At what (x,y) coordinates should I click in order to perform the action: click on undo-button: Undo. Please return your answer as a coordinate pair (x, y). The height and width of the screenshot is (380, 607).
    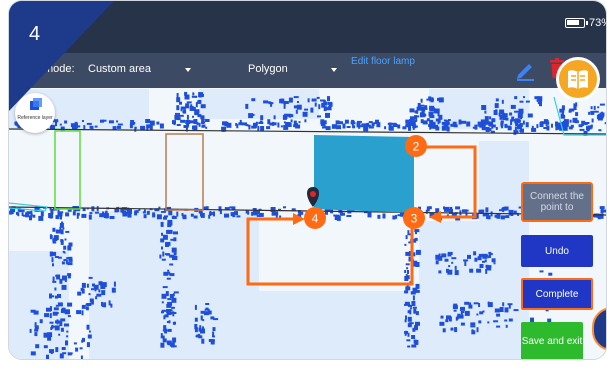
    Looking at the image, I should click on (557, 251).